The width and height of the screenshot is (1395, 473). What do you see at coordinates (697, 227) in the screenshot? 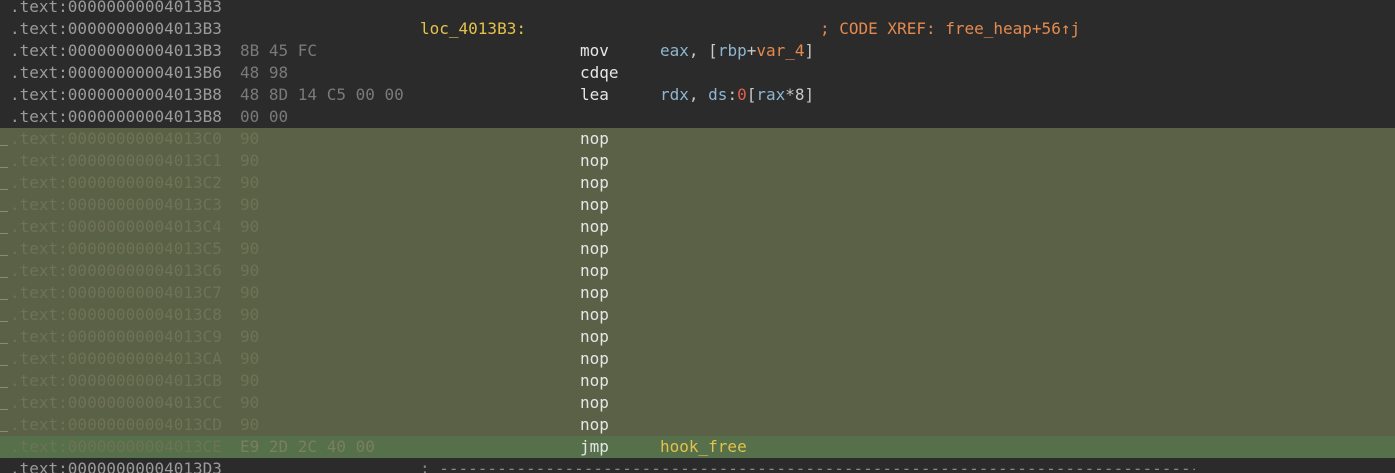
I see `nop-line: .text:00000000004013C4 90 nop` at bounding box center [697, 227].